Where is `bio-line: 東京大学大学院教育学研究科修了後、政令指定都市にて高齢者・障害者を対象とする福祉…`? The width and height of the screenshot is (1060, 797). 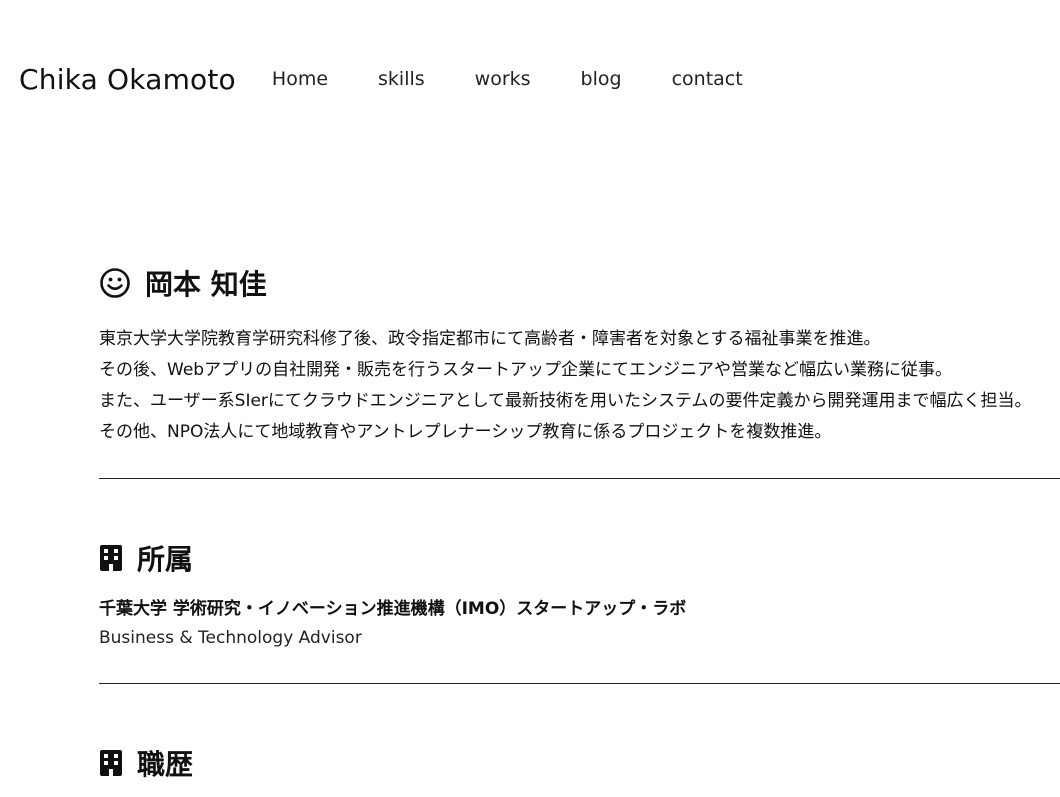 bio-line: 東京大学大学院教育学研究科修了後、政令指定都市にて高齢者・障害者を対象とする福祉… is located at coordinates (490, 339).